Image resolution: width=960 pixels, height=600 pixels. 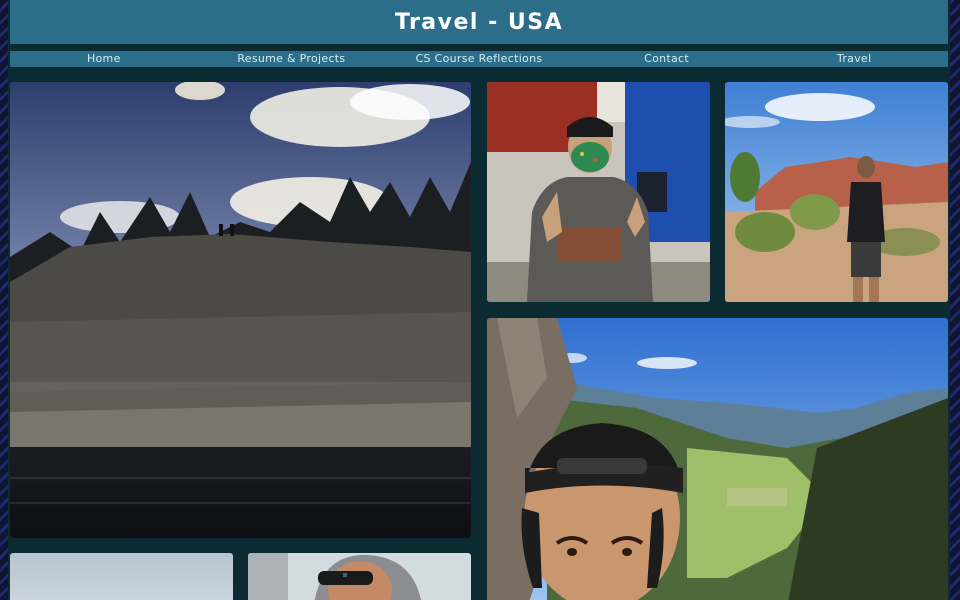 I want to click on site-header: Travel - USA, so click(x=479, y=22).